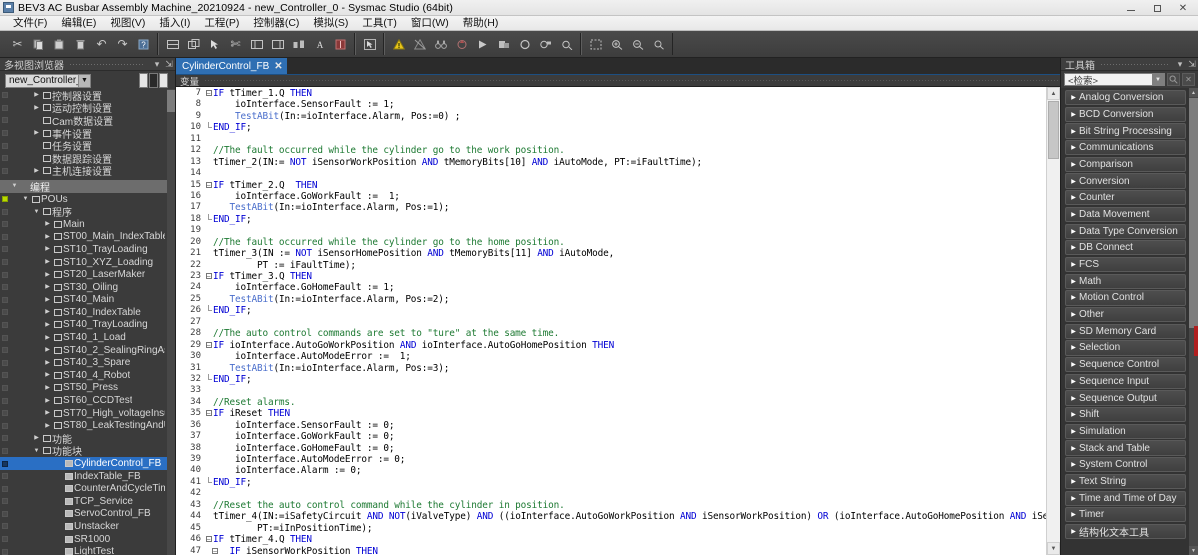 The image size is (1198, 555). Describe the element at coordinates (1125, 264) in the screenshot. I see `toolbox-item-fcs: ▶ FCS` at that location.